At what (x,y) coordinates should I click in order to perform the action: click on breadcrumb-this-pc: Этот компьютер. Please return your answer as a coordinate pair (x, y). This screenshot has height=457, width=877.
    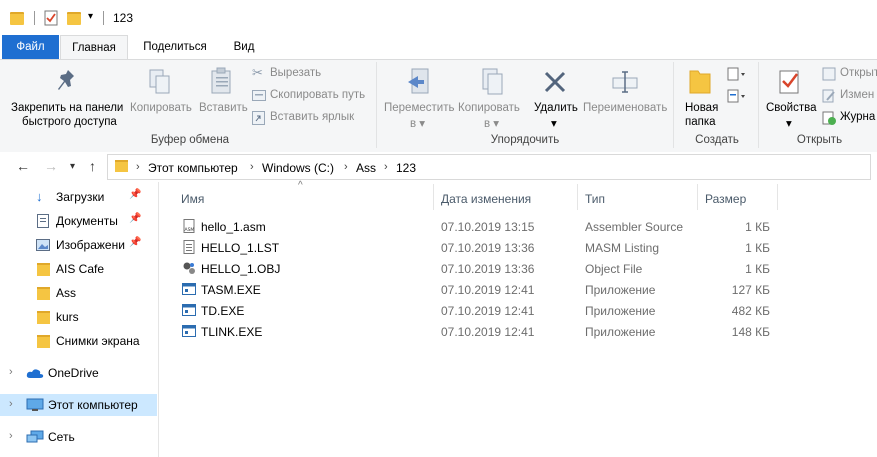
    Looking at the image, I should click on (193, 168).